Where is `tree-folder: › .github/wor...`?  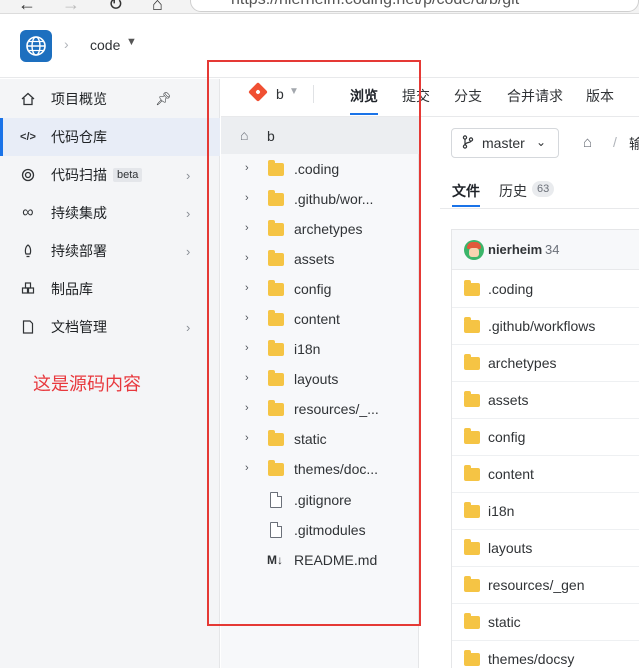 tree-folder: › .github/wor... is located at coordinates (320, 200).